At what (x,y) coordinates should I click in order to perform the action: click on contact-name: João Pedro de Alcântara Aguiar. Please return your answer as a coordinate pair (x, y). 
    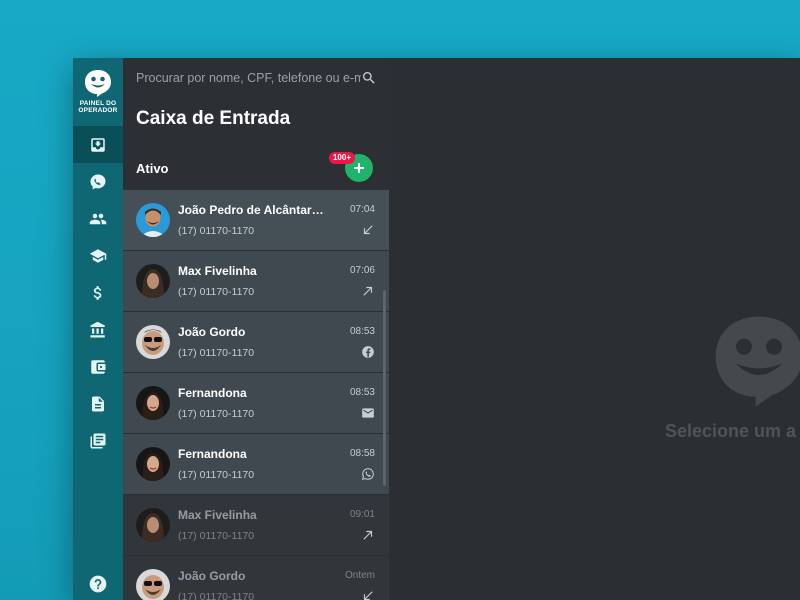
    Looking at the image, I should click on (251, 210).